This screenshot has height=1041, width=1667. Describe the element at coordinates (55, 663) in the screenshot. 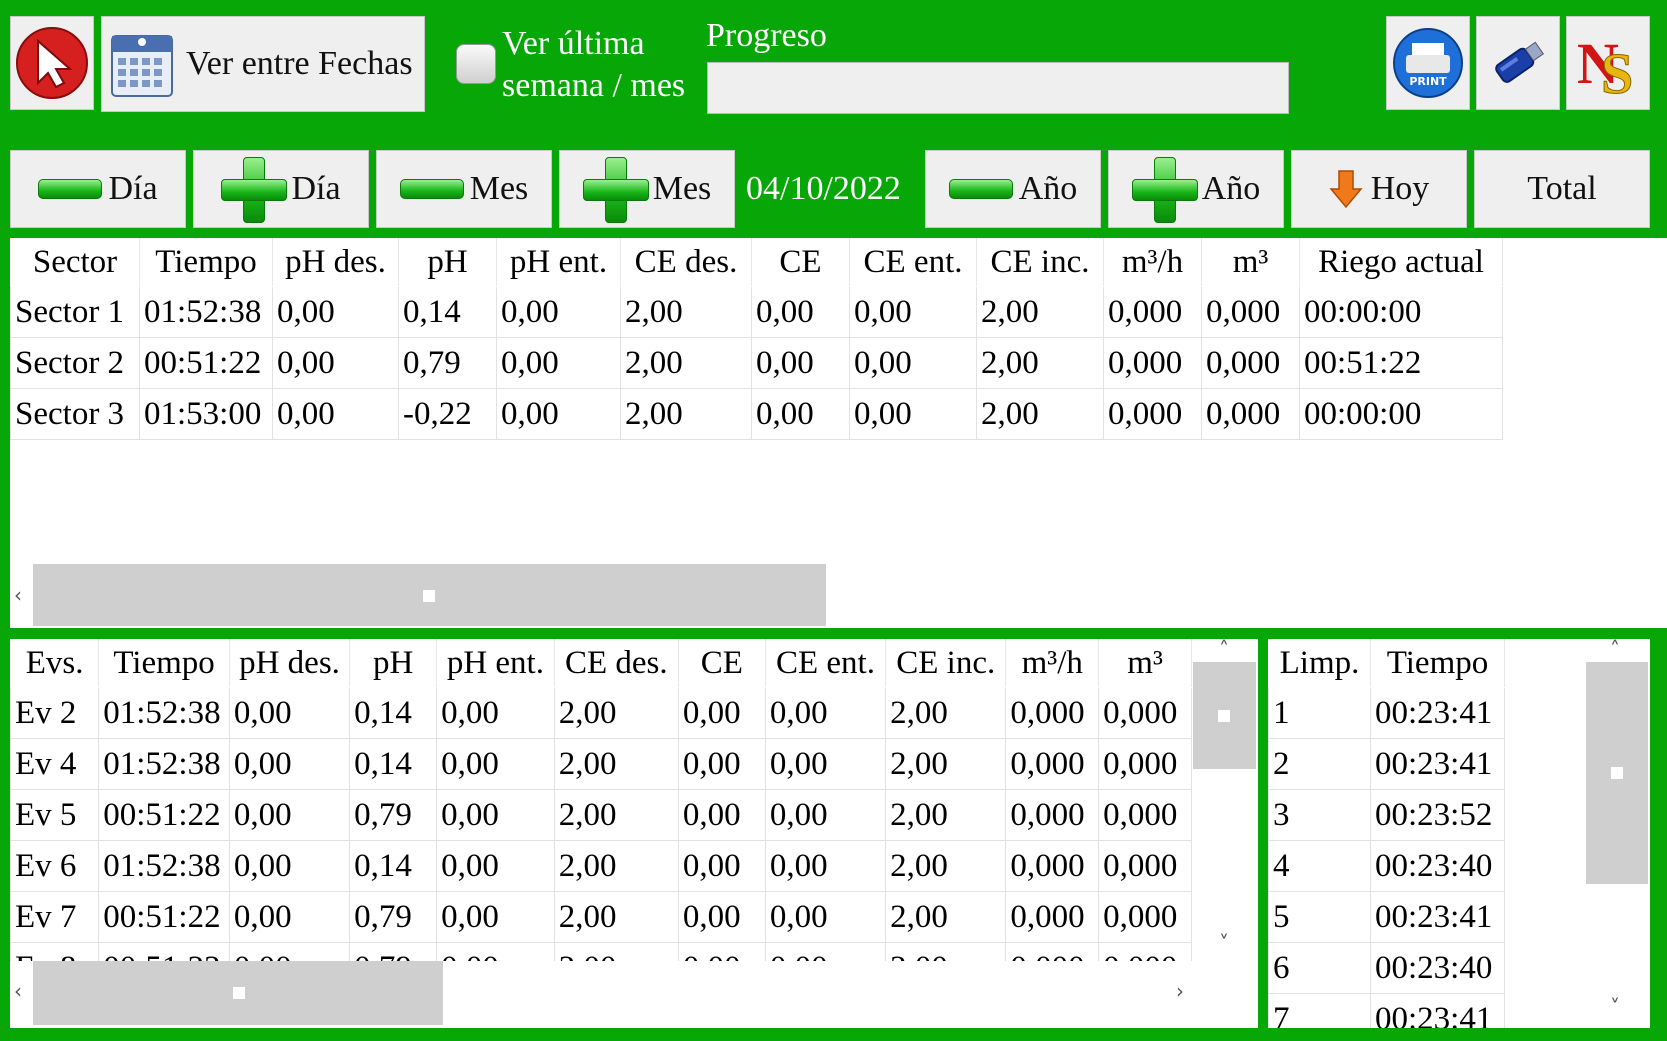

I see `col-header: Evs.` at that location.